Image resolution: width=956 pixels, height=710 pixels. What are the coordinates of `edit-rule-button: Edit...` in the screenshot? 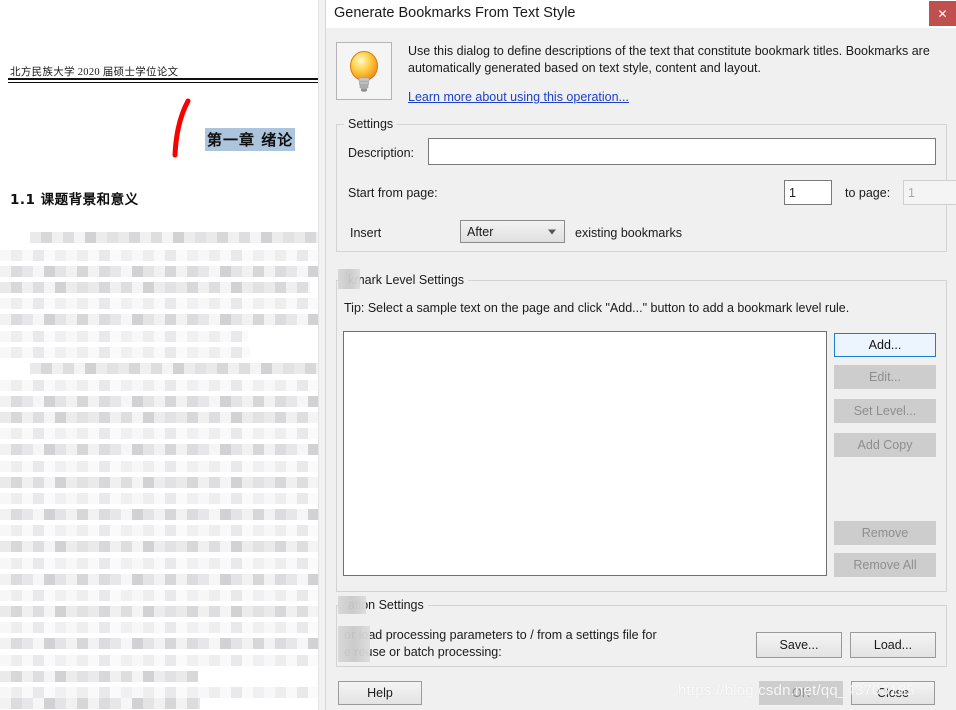 It's located at (885, 377).